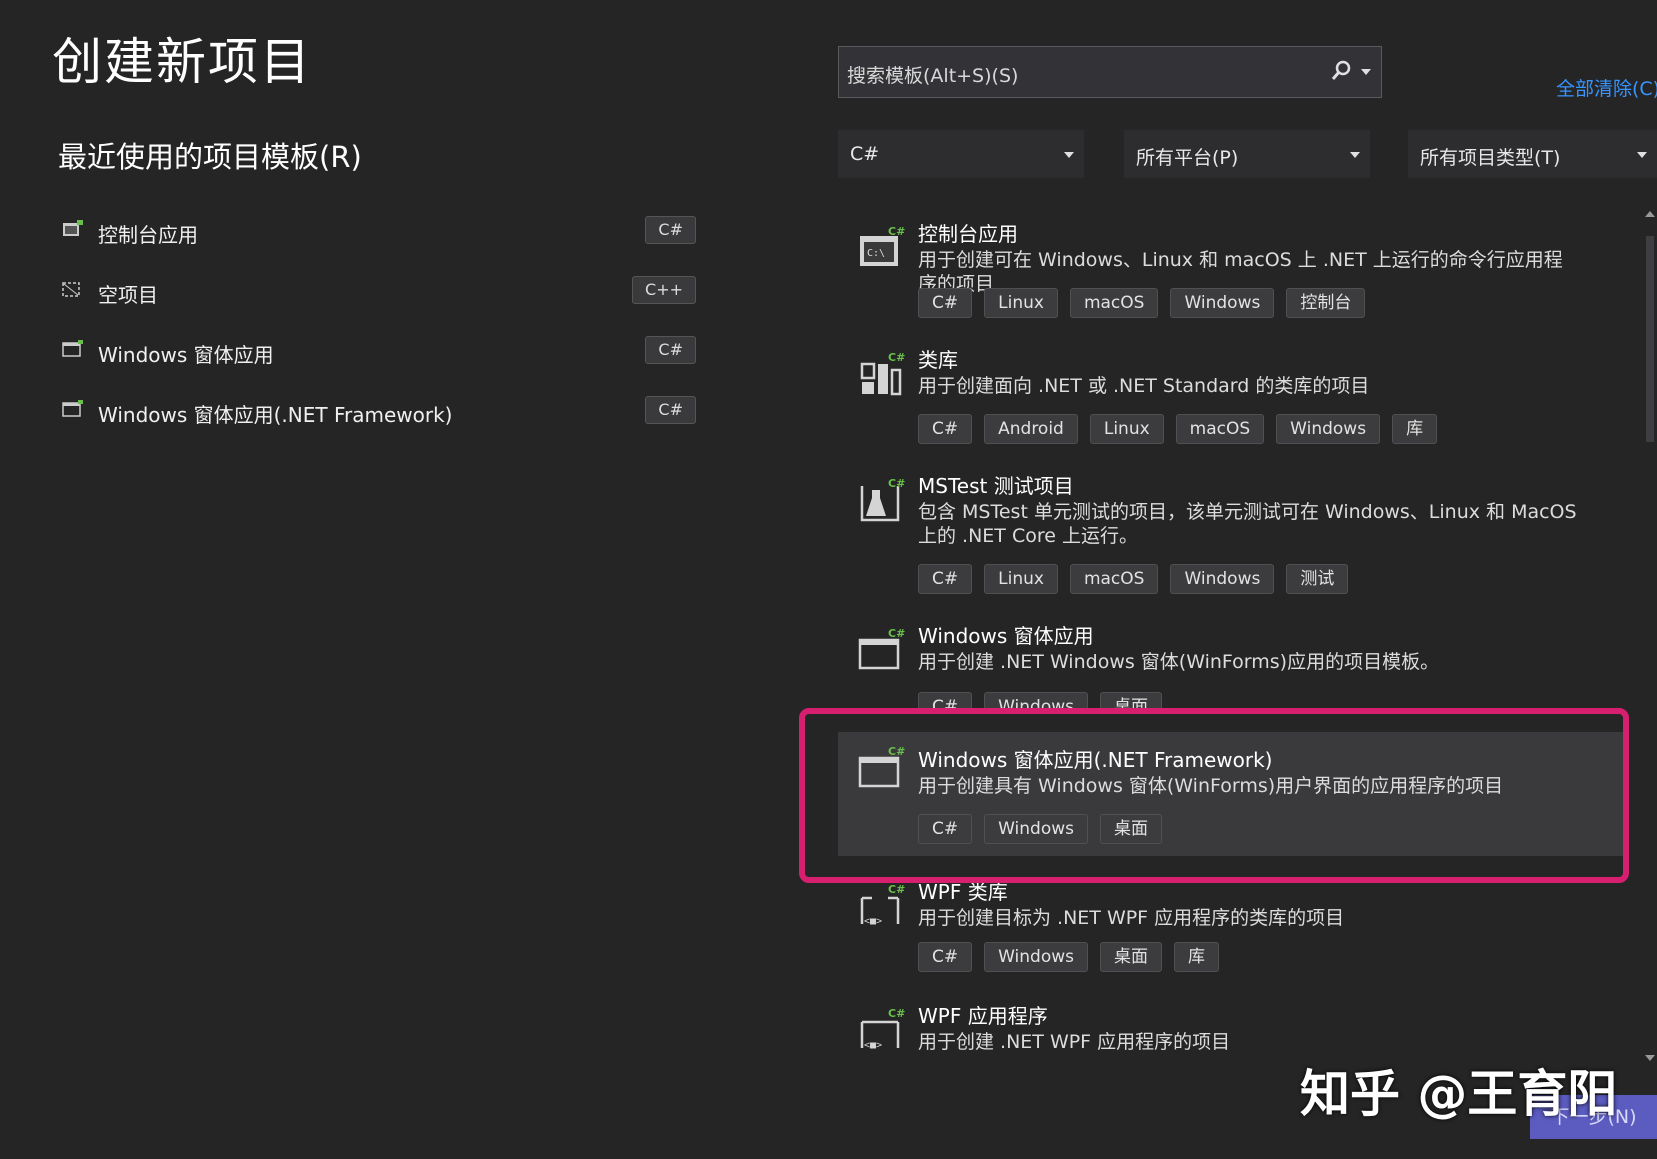 The width and height of the screenshot is (1657, 1159). Describe the element at coordinates (1131, 957) in the screenshot. I see `tag: 桌面` at that location.